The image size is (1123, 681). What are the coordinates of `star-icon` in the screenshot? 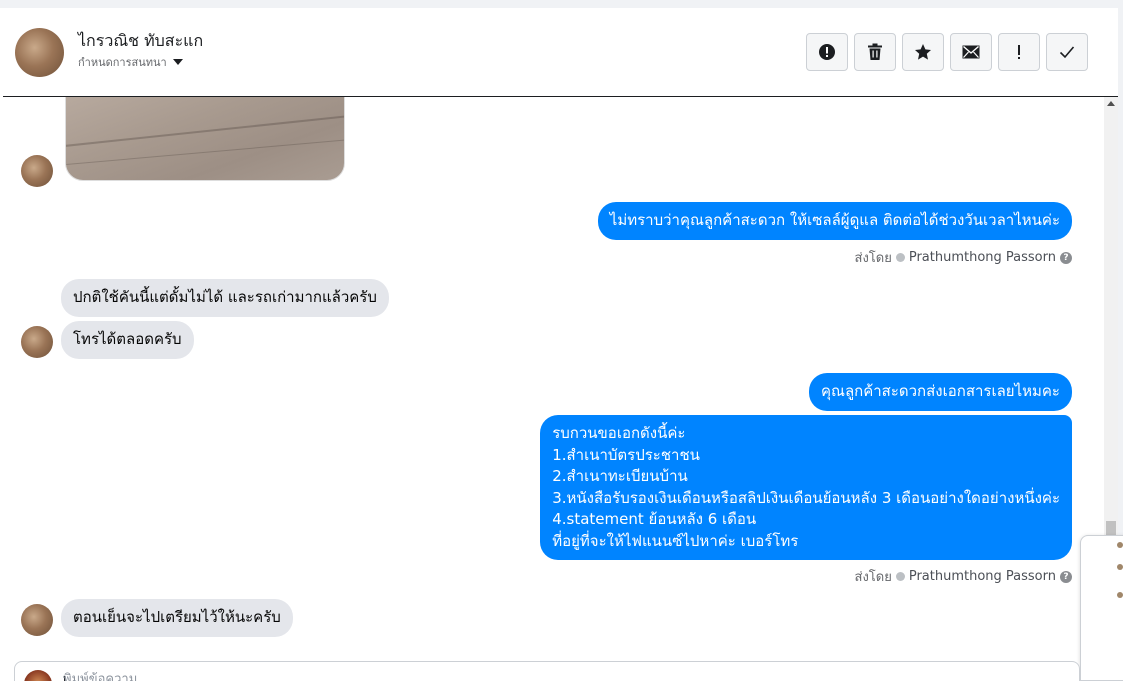 It's located at (923, 52).